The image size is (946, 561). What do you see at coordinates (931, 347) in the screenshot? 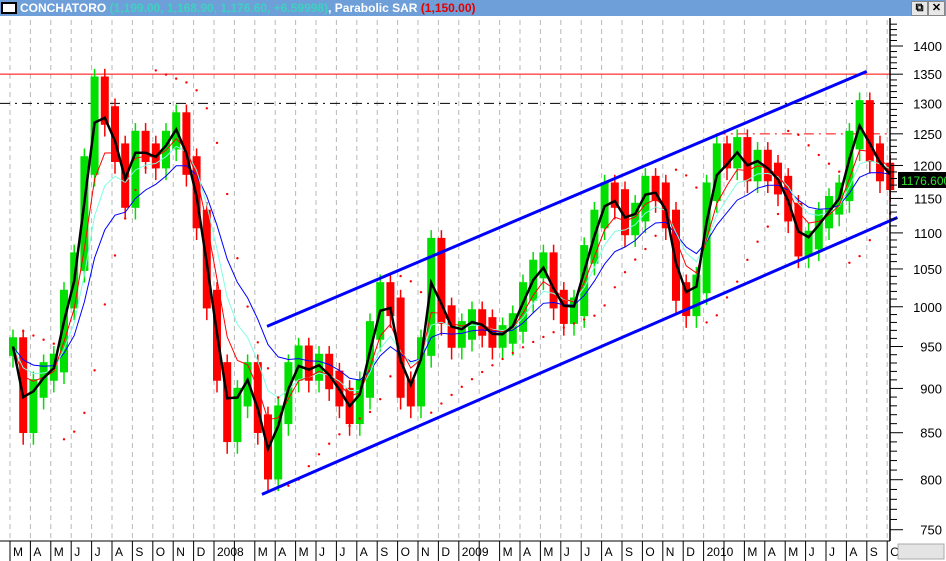
I see `price-tick-label: 950` at bounding box center [931, 347].